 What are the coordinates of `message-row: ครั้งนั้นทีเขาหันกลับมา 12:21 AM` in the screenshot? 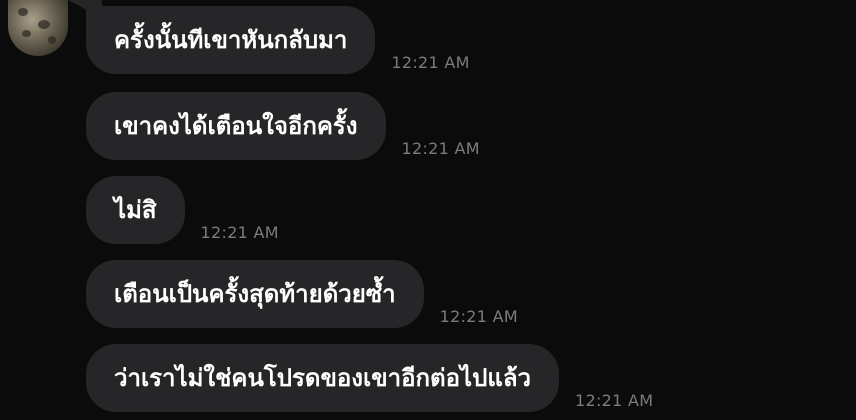 It's located at (278, 40).